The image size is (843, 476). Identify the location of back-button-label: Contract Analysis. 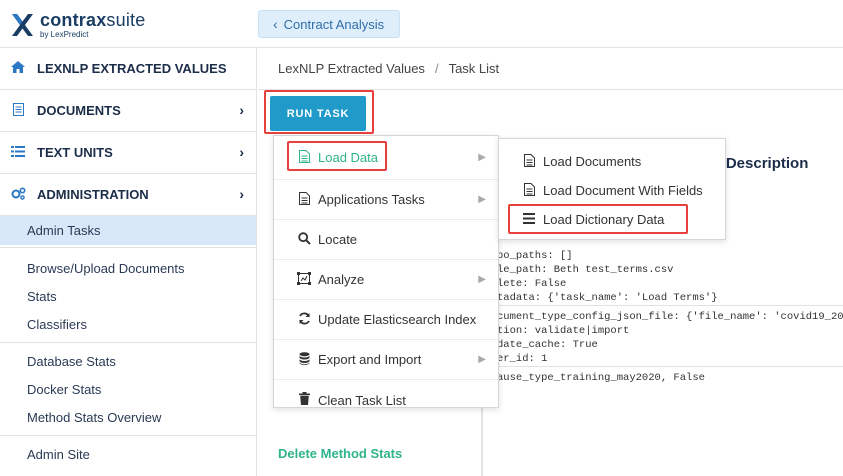
(334, 24).